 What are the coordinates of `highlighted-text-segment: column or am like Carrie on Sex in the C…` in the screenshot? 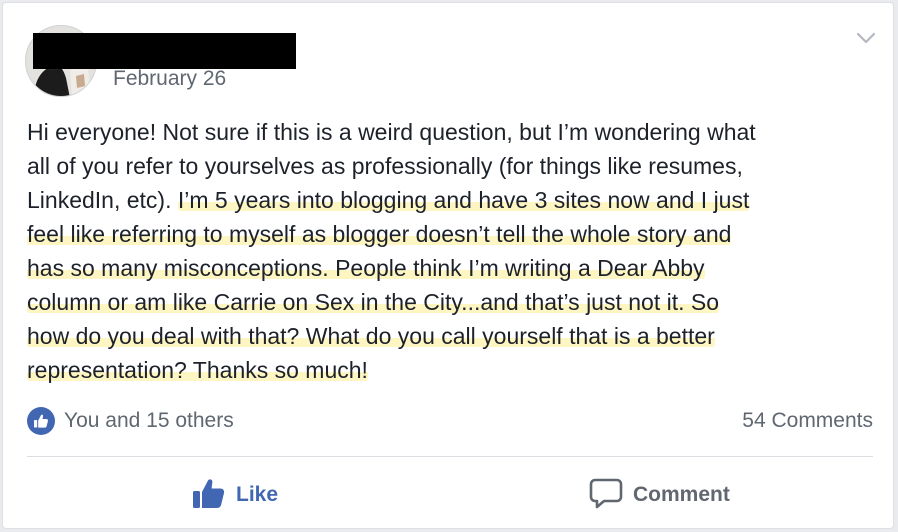 It's located at (373, 302).